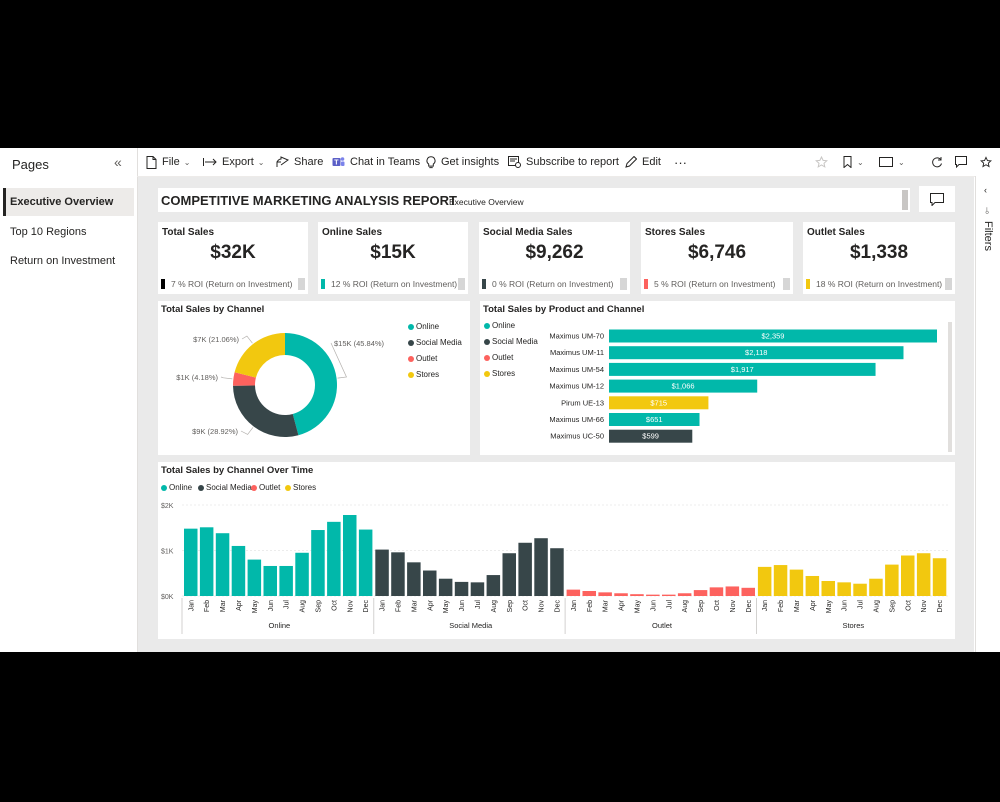 Image resolution: width=1000 pixels, height=802 pixels. I want to click on kpi-value: $9,262, so click(554, 252).